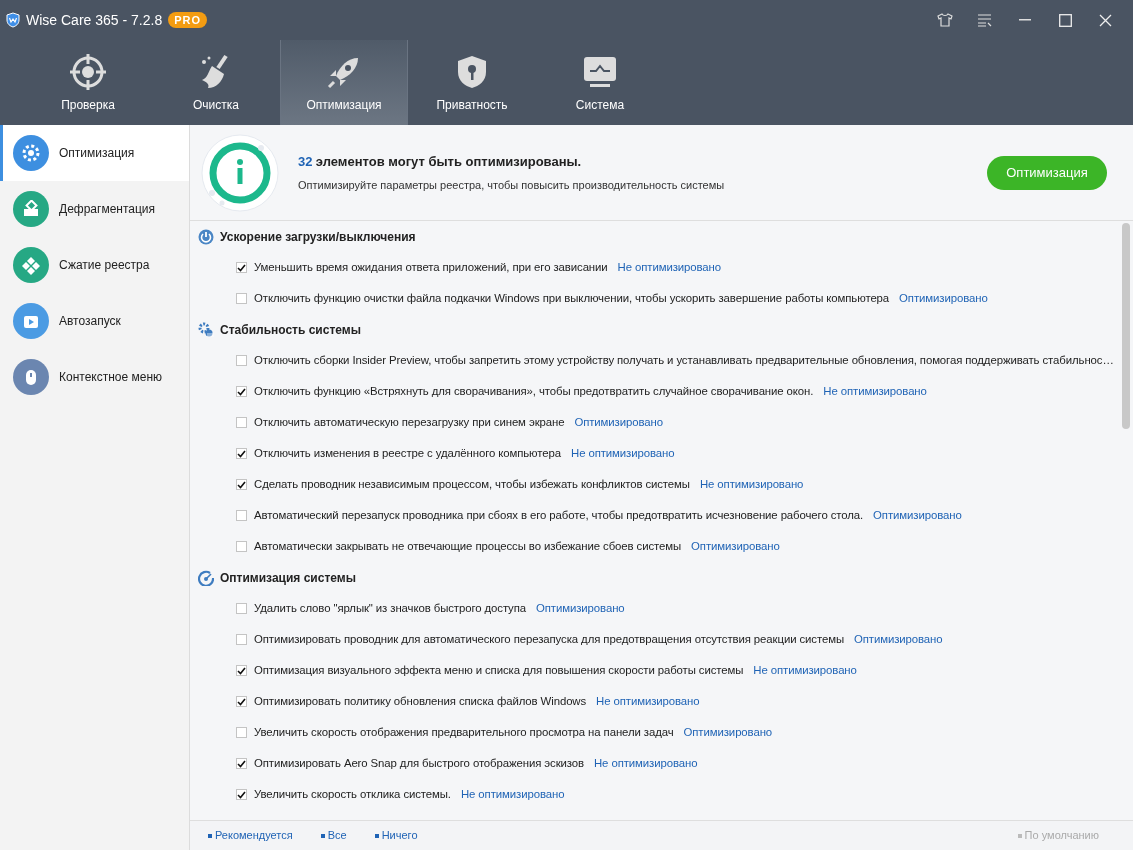 The width and height of the screenshot is (1133, 850). Describe the element at coordinates (288, 578) in the screenshot. I see `section-title: Оптимизация системы` at that location.